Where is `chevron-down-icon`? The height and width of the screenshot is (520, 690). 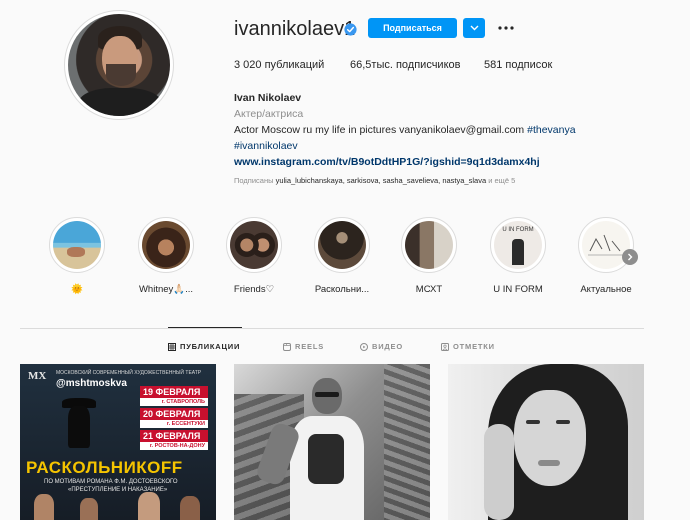 chevron-down-icon is located at coordinates (474, 28).